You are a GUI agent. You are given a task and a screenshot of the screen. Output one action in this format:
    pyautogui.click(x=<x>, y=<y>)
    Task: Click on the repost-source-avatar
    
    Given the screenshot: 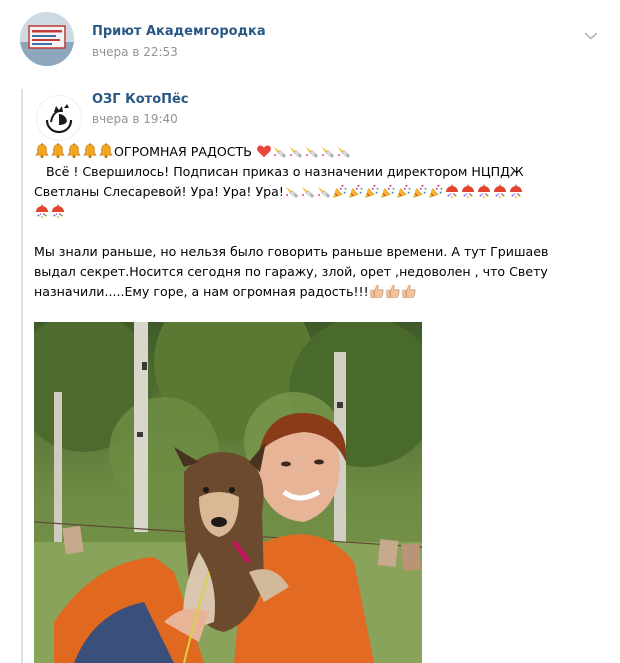 What is the action you would take?
    pyautogui.click(x=59, y=118)
    